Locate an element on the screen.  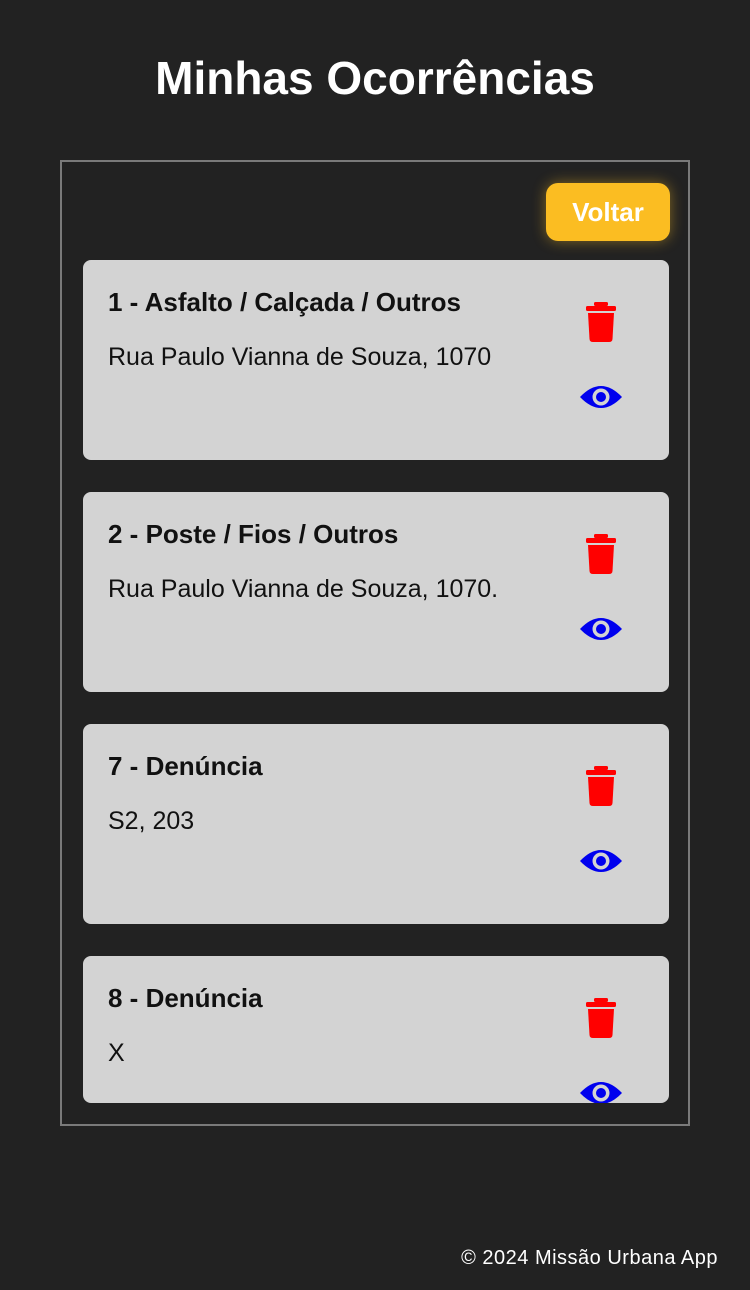
occurrence-address: X is located at coordinates (116, 1053).